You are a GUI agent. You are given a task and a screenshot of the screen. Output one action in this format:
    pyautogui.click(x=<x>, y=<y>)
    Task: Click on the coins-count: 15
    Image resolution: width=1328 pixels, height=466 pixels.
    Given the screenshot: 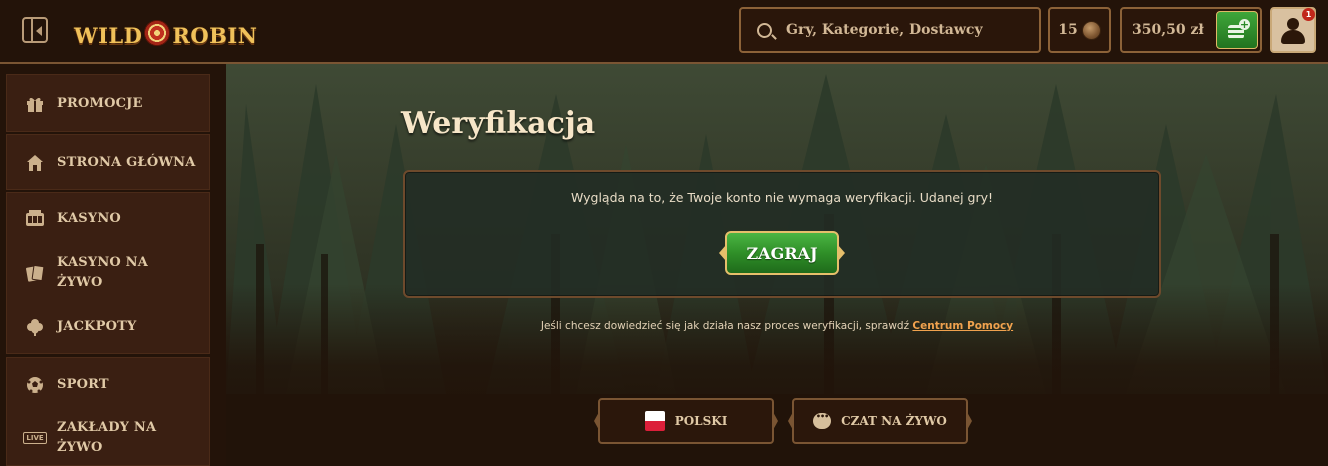 What is the action you would take?
    pyautogui.click(x=1068, y=30)
    